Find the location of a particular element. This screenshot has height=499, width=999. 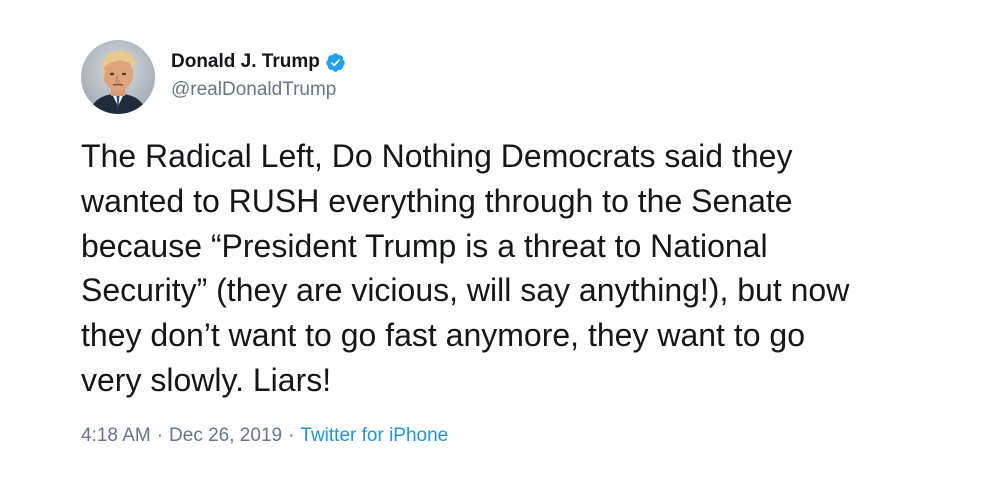

display-name: Donald J. Trump is located at coordinates (245, 62).